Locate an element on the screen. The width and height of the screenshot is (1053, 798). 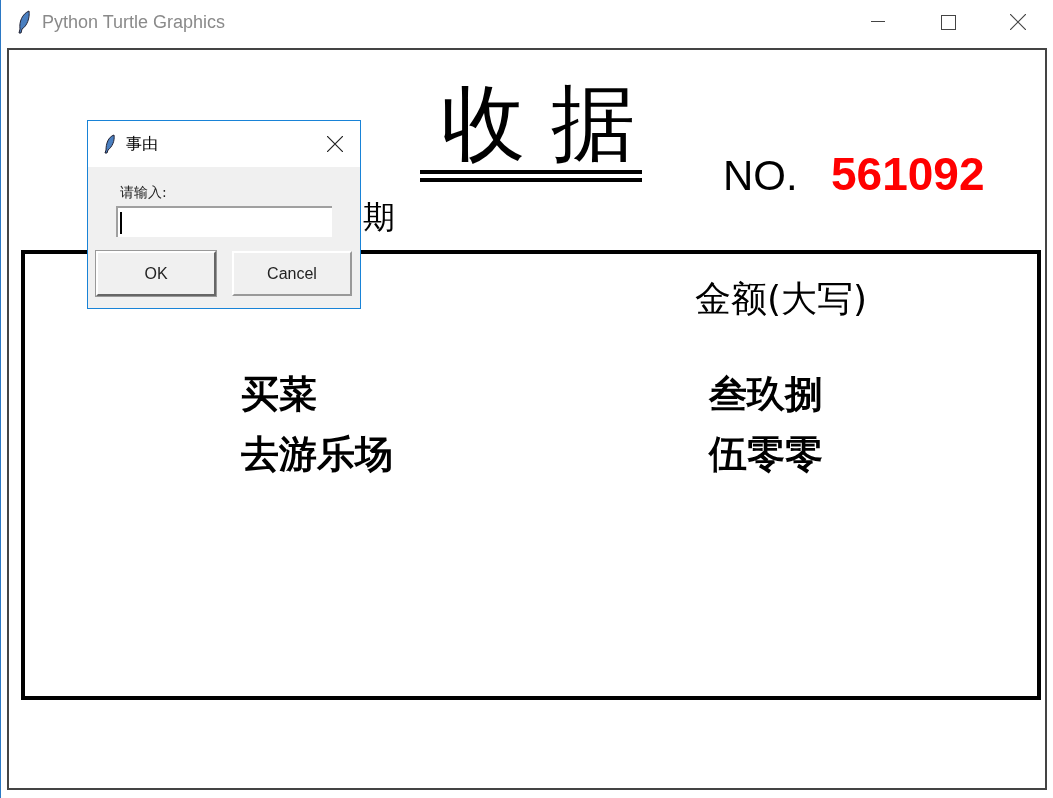
ok-button: OK is located at coordinates (156, 273).